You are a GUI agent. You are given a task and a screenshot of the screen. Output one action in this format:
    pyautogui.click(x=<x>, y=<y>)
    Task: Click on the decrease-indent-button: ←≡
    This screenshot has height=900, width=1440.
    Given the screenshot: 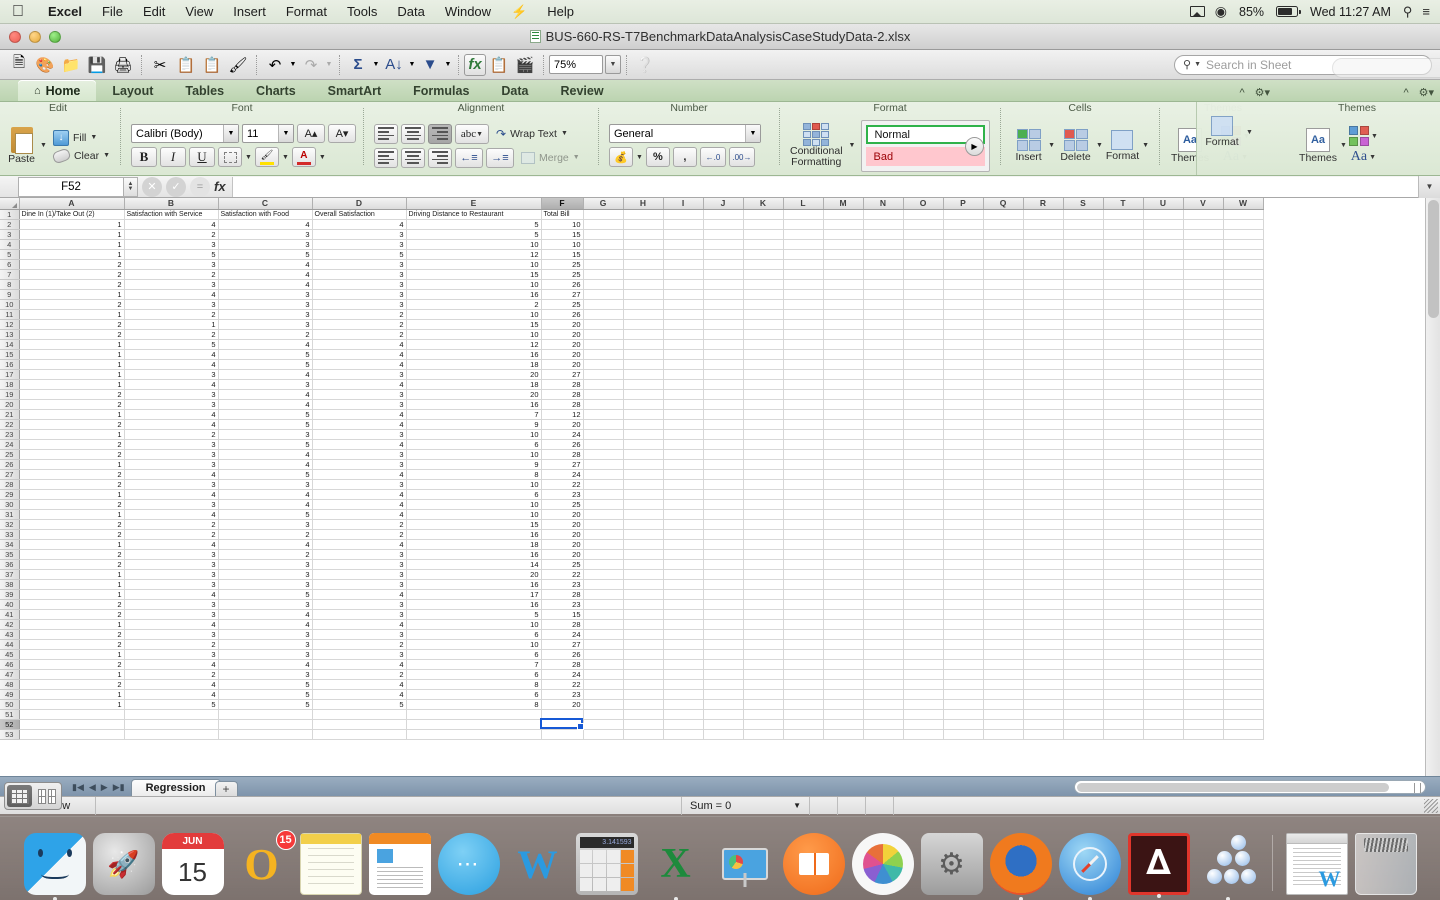 What is the action you would take?
    pyautogui.click(x=469, y=157)
    